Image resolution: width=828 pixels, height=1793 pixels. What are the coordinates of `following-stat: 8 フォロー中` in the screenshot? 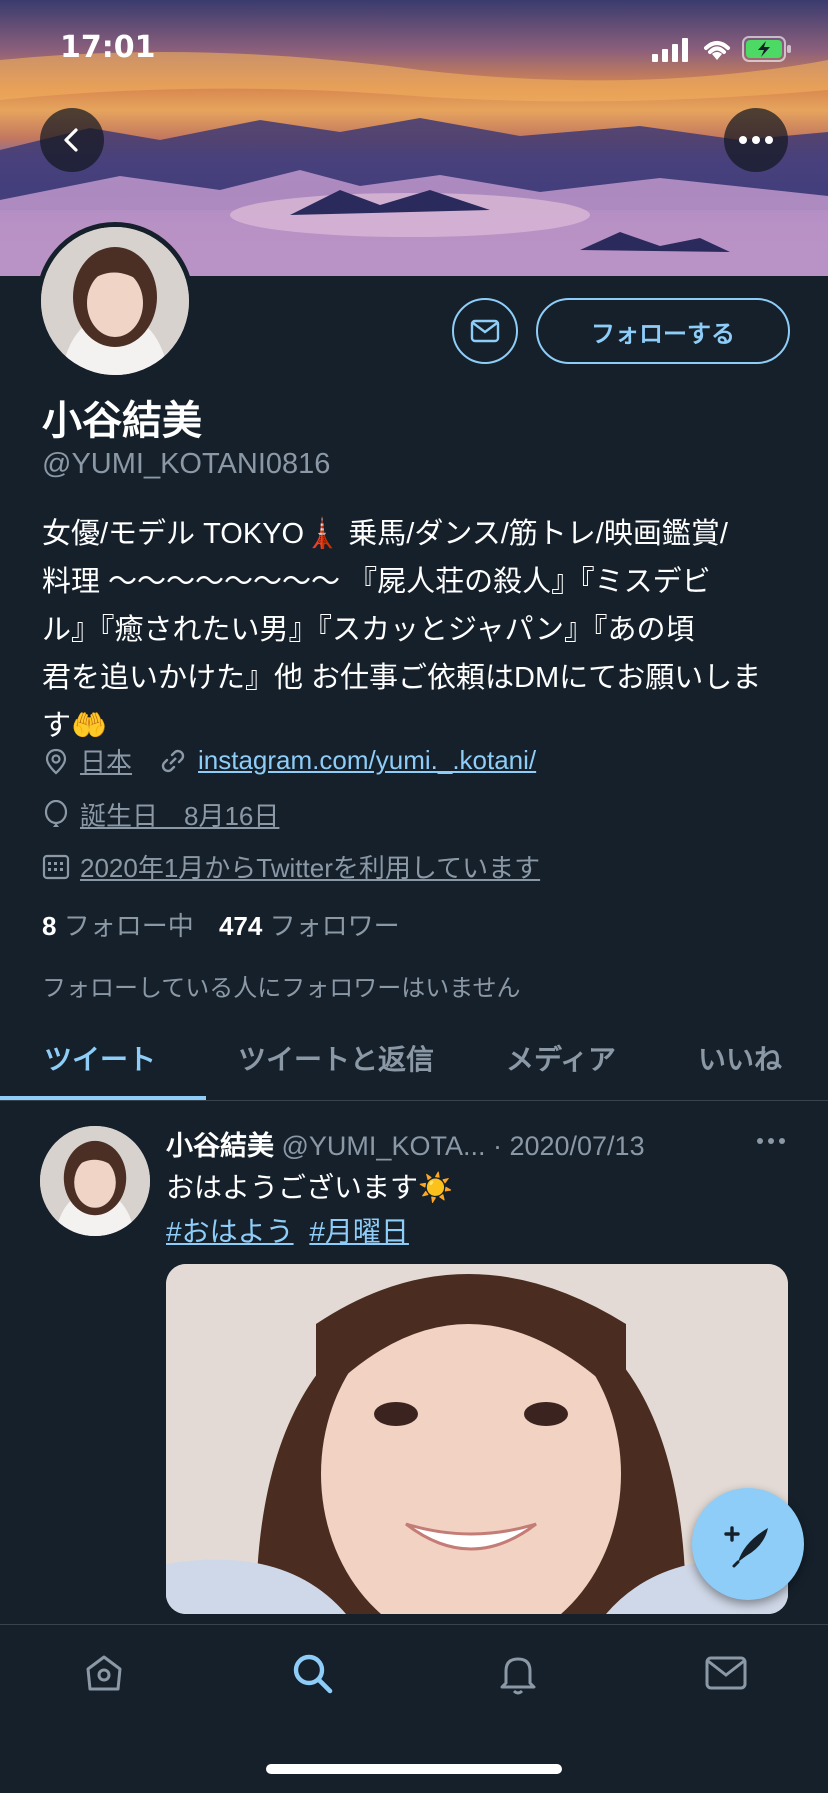 It's located at (118, 926).